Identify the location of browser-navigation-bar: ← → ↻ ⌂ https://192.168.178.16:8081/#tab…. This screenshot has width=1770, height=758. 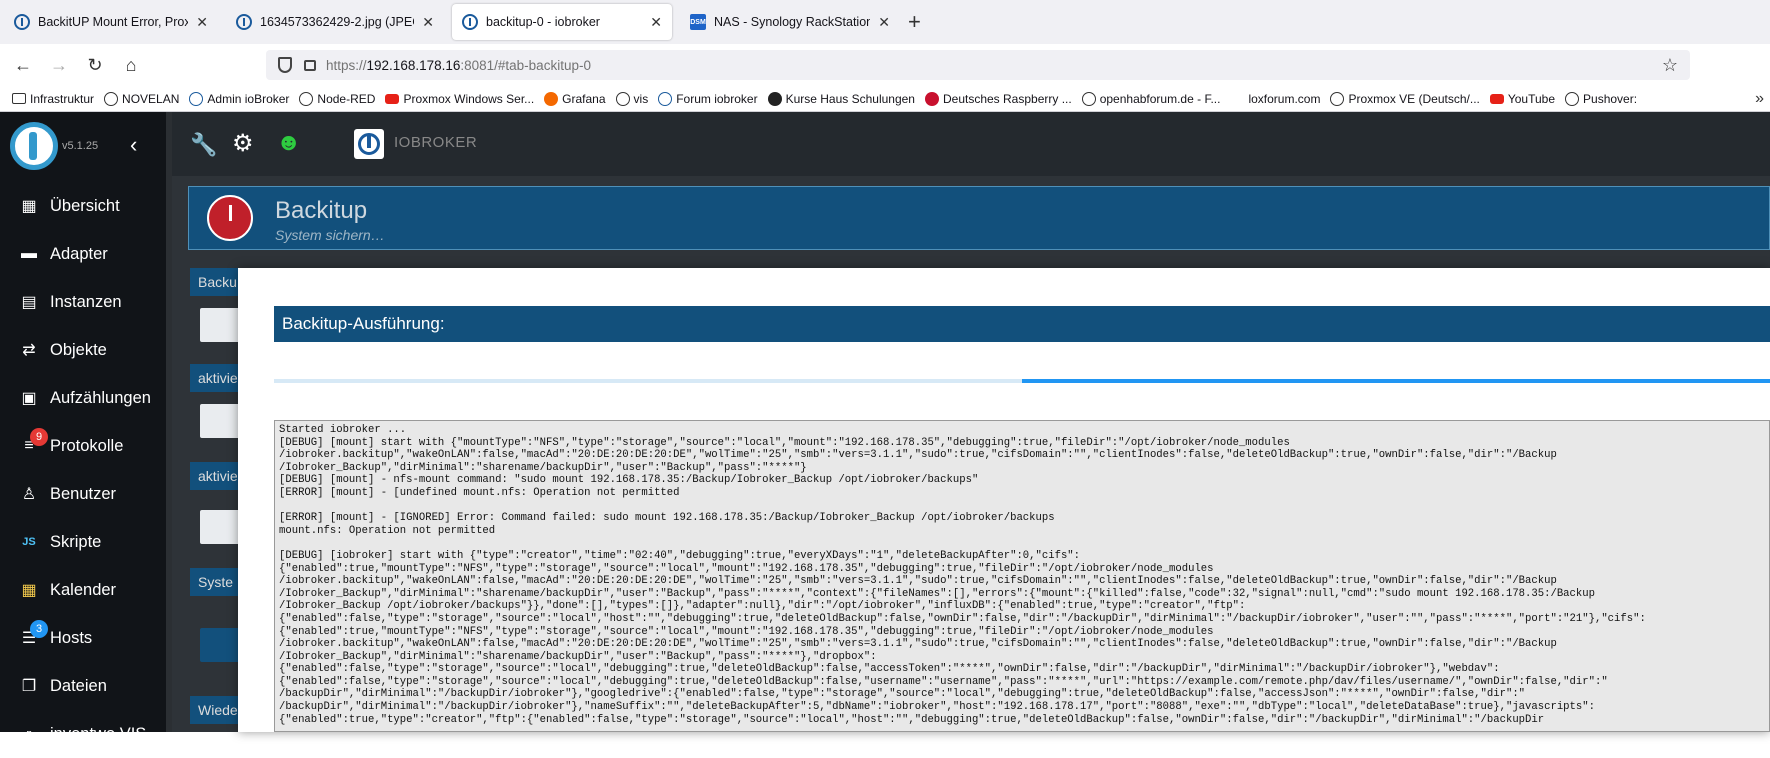
(885, 65).